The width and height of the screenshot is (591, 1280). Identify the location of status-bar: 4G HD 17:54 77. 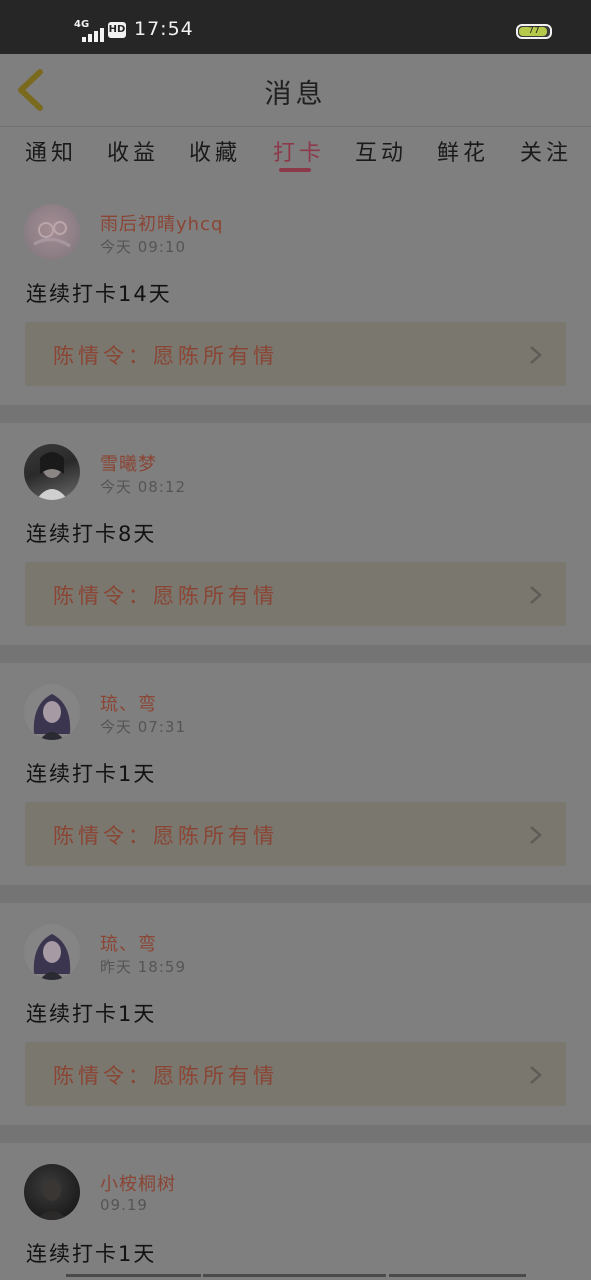
(295, 27).